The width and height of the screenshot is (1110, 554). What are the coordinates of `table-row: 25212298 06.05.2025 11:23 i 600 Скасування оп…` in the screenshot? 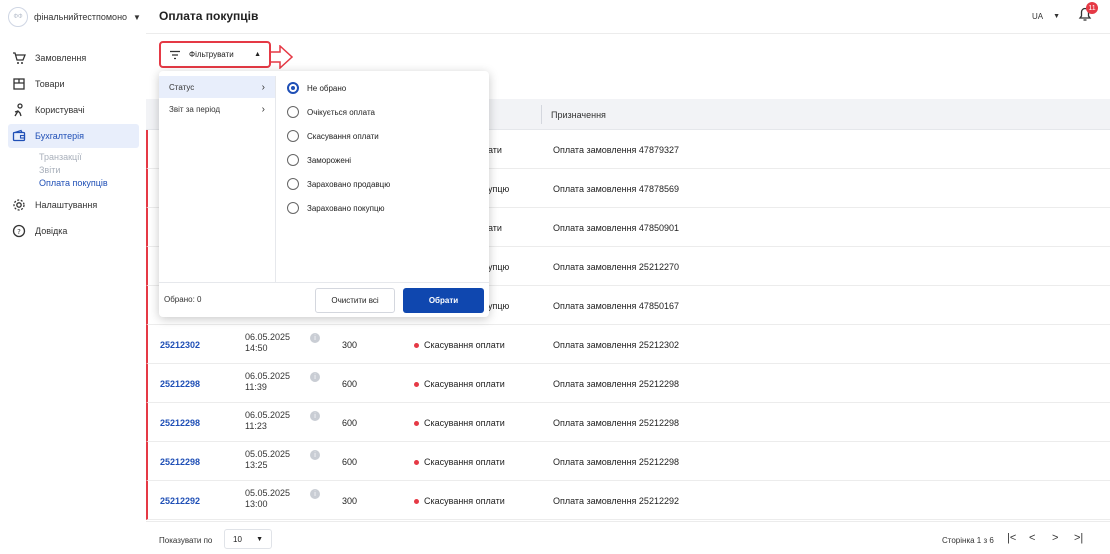 It's located at (628, 422).